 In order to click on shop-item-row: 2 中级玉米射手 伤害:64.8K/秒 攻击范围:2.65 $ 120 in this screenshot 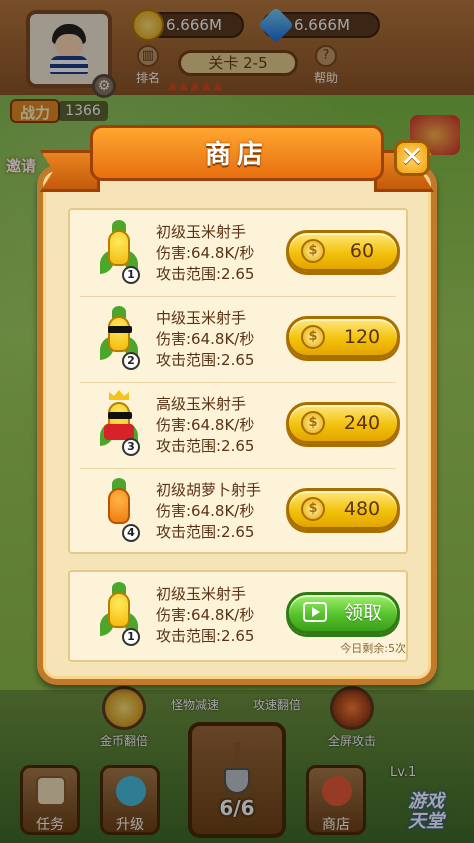, I will do `click(238, 339)`.